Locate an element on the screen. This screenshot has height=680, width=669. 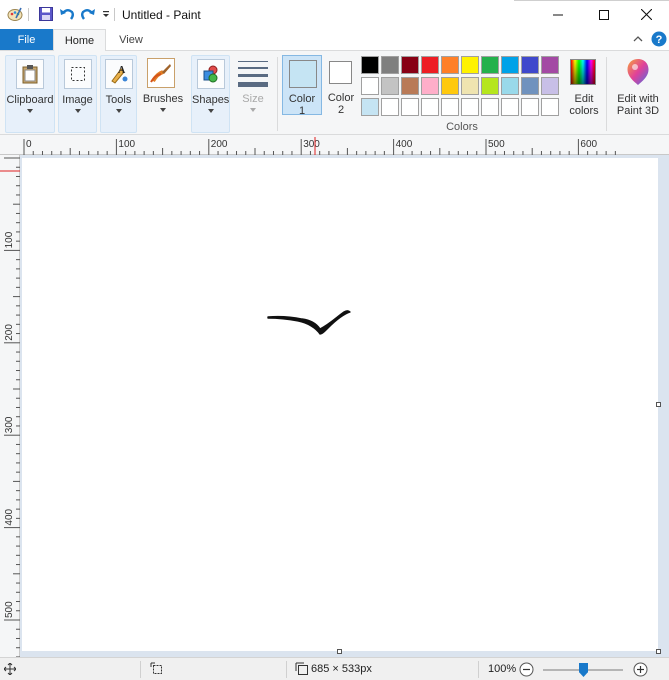
resize-handle-corner is located at coordinates (658, 651).